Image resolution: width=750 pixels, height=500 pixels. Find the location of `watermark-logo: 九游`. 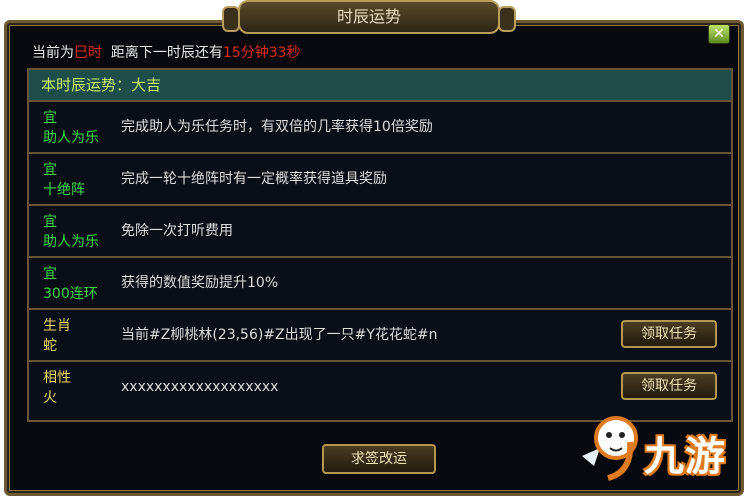

watermark-logo: 九游 is located at coordinates (657, 448).